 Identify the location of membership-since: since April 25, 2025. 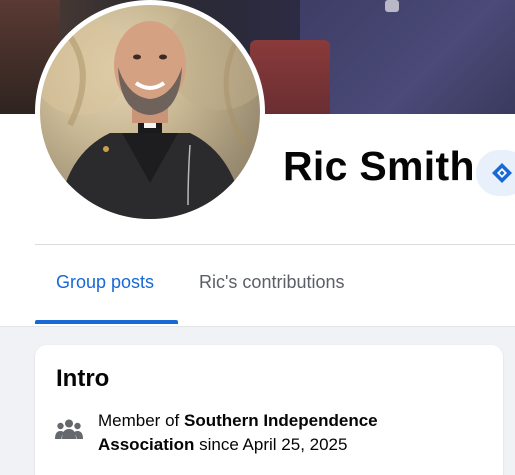
(271, 444).